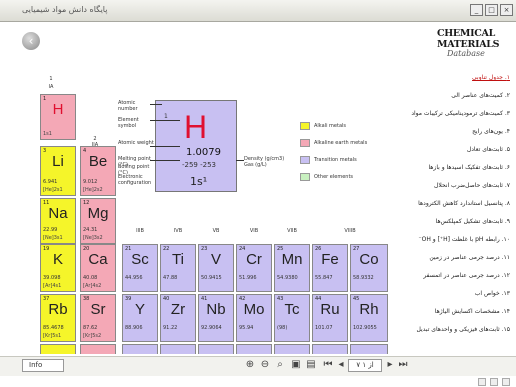  Describe the element at coordinates (98, 309) in the screenshot. I see `element-symbol: Sr` at that location.